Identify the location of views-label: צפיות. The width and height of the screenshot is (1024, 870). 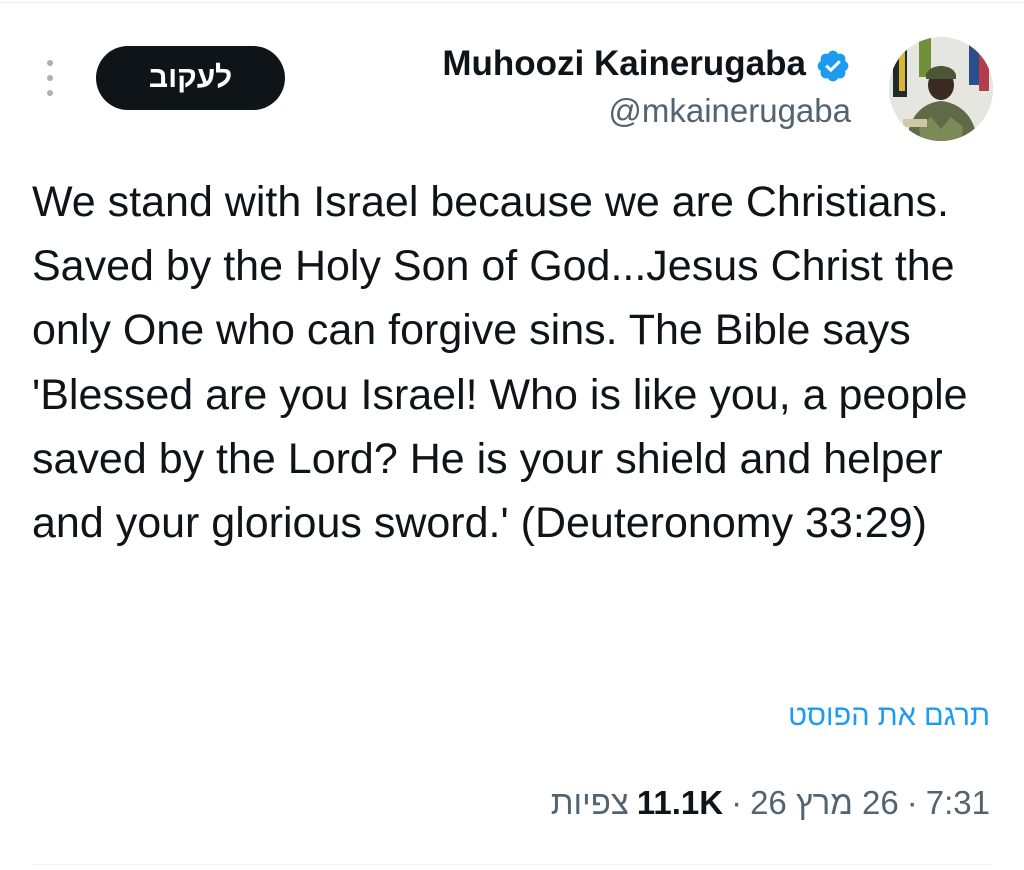
(589, 802).